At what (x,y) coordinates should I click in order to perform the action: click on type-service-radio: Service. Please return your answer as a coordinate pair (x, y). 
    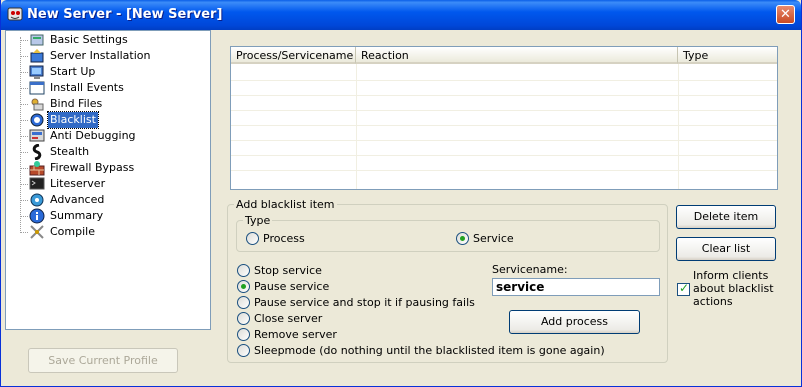
    Looking at the image, I should click on (496, 238).